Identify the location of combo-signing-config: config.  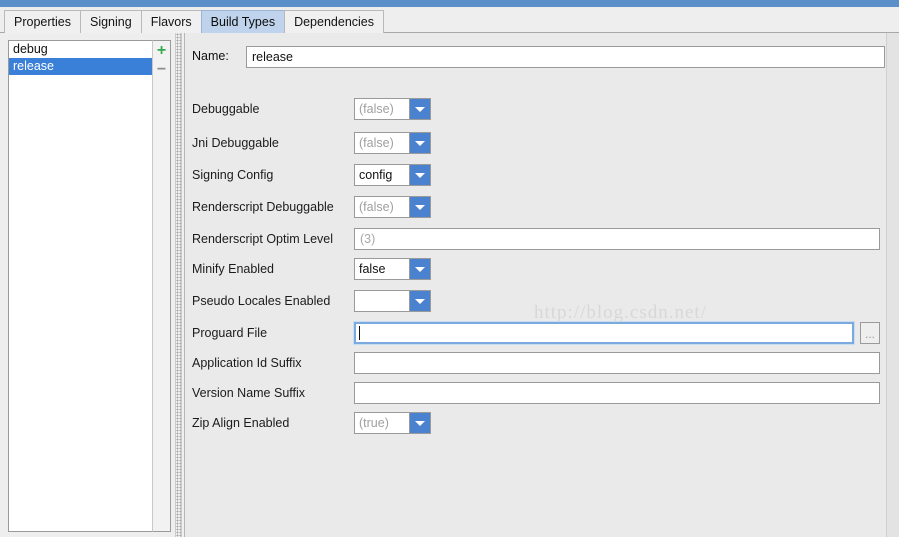
(392, 175).